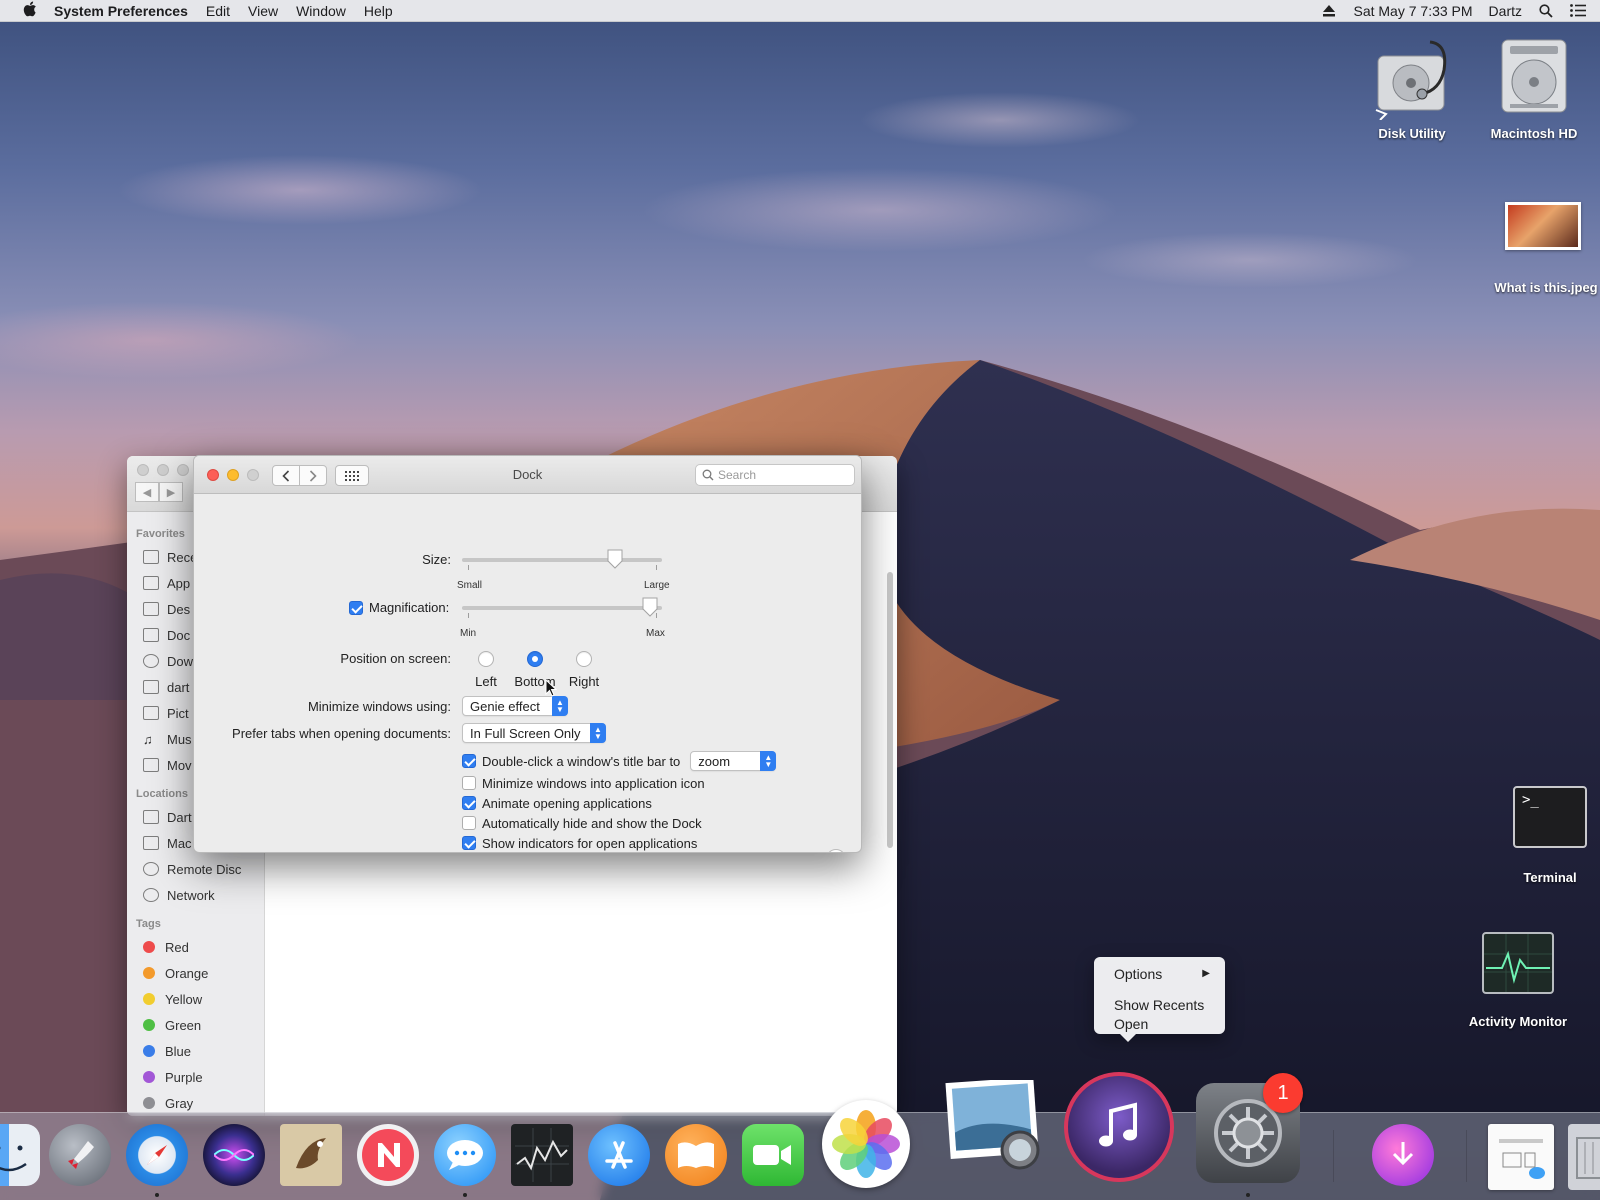  Describe the element at coordinates (80, 1155) in the screenshot. I see `dock-launchpad-icon` at that location.